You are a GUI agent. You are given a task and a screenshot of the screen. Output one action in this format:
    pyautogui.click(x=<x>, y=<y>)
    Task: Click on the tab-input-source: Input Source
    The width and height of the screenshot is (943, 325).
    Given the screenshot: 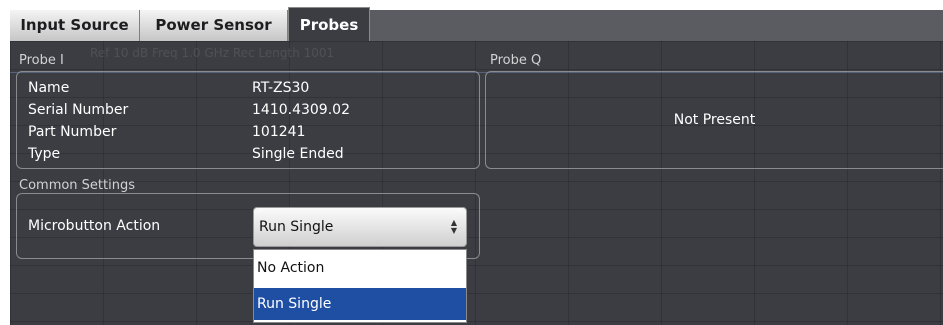 What is the action you would take?
    pyautogui.click(x=75, y=25)
    